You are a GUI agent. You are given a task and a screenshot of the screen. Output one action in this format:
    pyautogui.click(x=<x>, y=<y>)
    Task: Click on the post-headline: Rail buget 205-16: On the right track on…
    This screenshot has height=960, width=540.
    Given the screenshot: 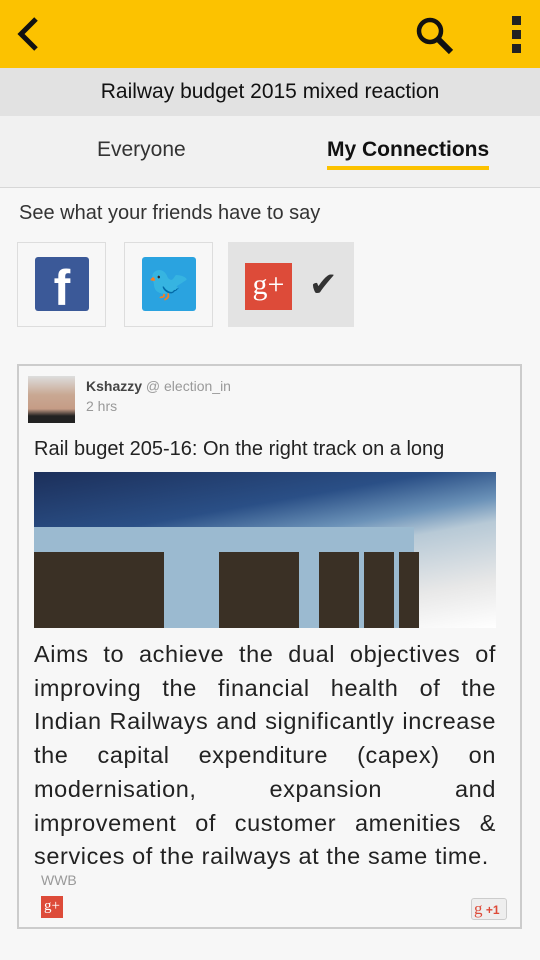 What is the action you would take?
    pyautogui.click(x=239, y=449)
    